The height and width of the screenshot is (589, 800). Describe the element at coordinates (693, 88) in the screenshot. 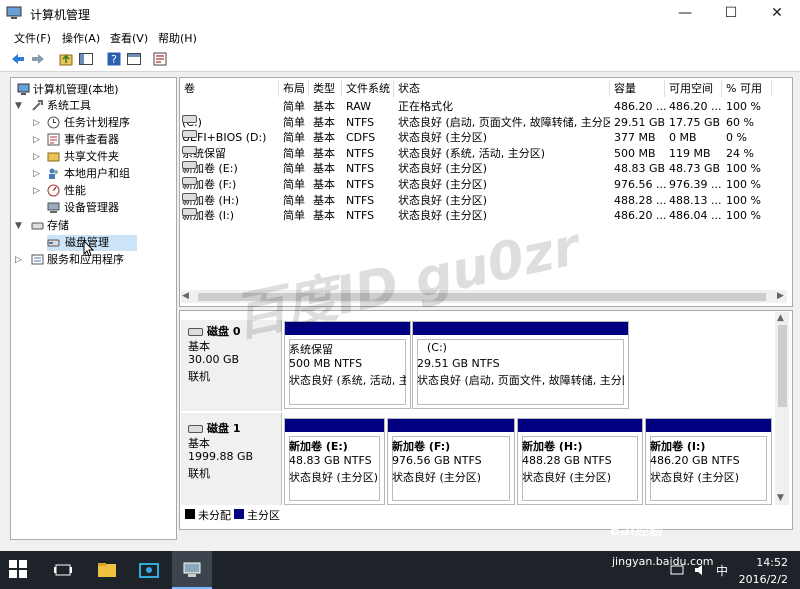

I see `column-header-free-space: 可用空间` at that location.